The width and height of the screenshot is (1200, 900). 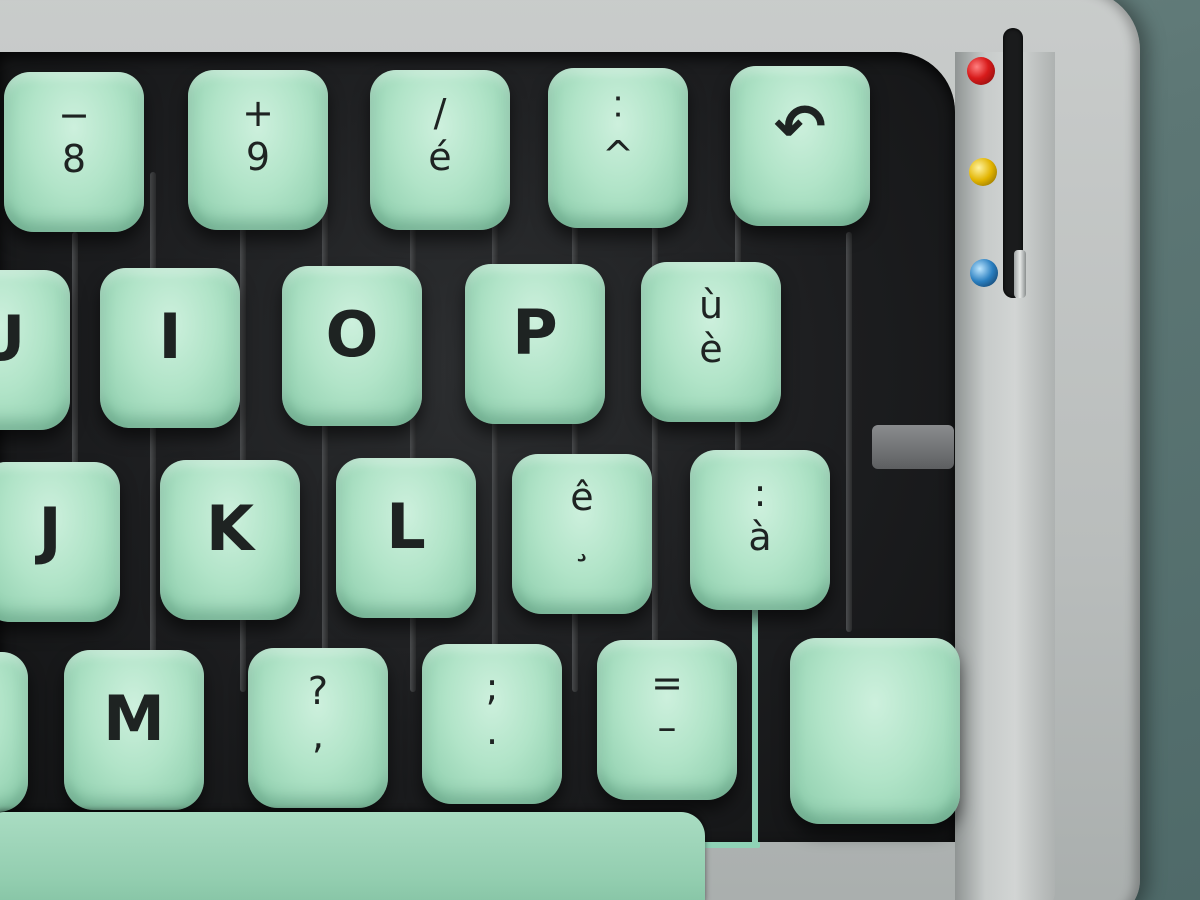 I want to click on key-legend-lower: 9, so click(x=258, y=157).